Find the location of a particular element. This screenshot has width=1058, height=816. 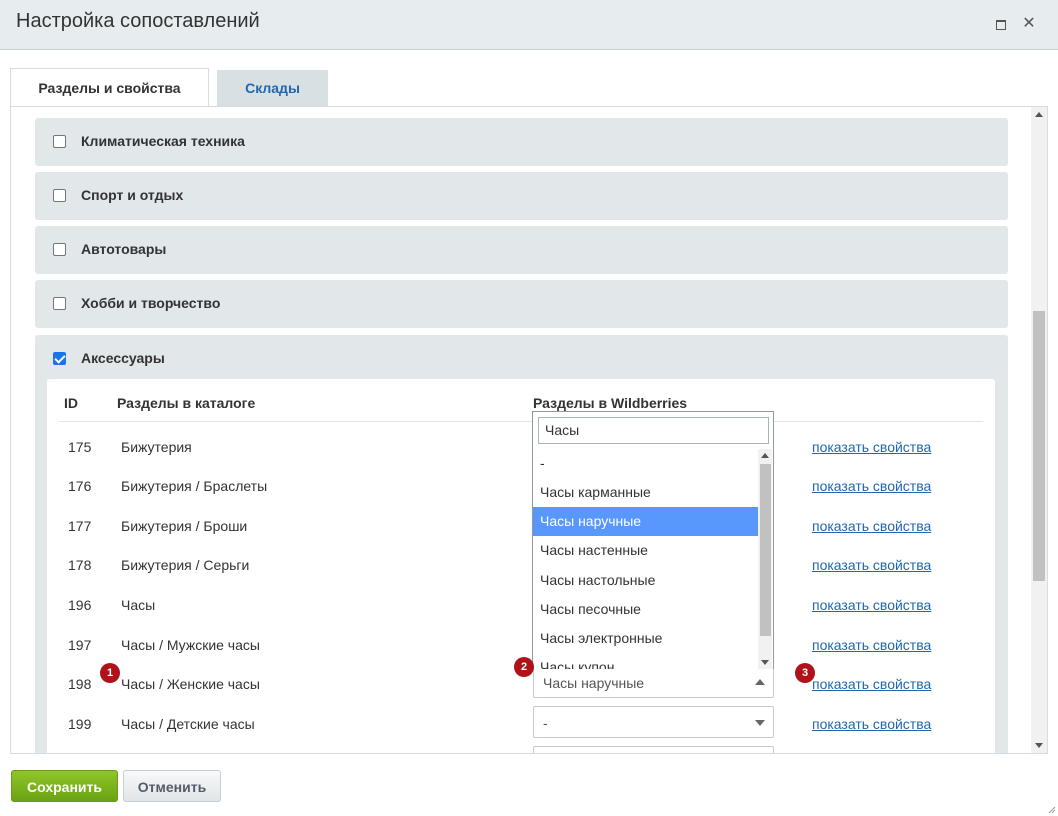

category-label: Автотовары is located at coordinates (124, 249).